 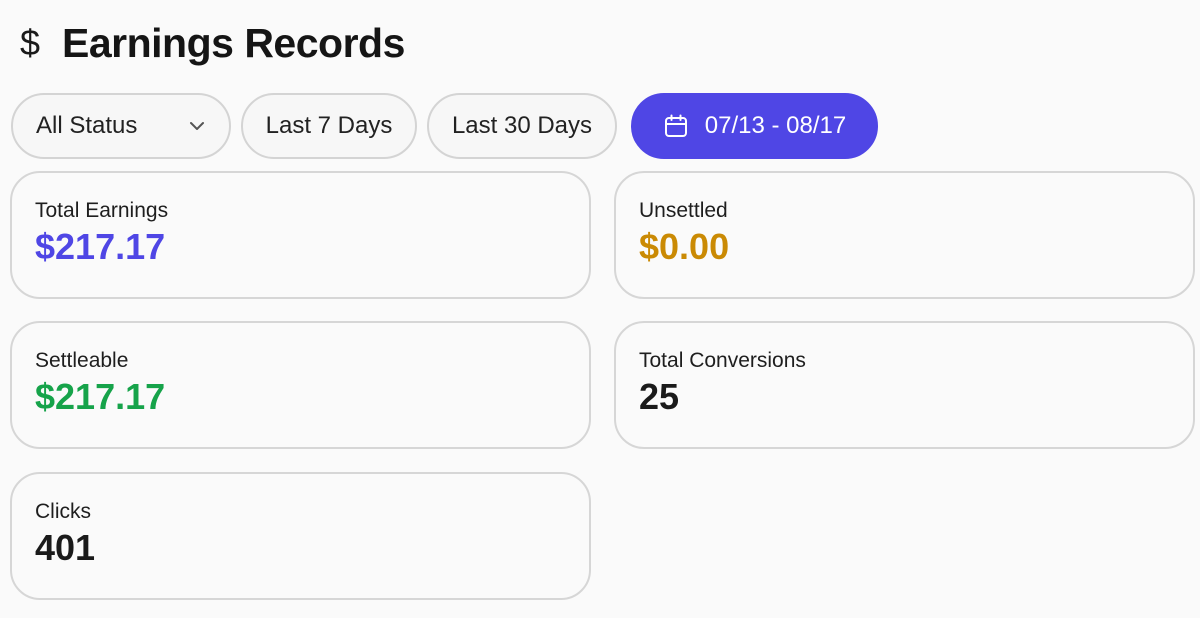 I want to click on page-header: $ Earnings Records, so click(x=210, y=43).